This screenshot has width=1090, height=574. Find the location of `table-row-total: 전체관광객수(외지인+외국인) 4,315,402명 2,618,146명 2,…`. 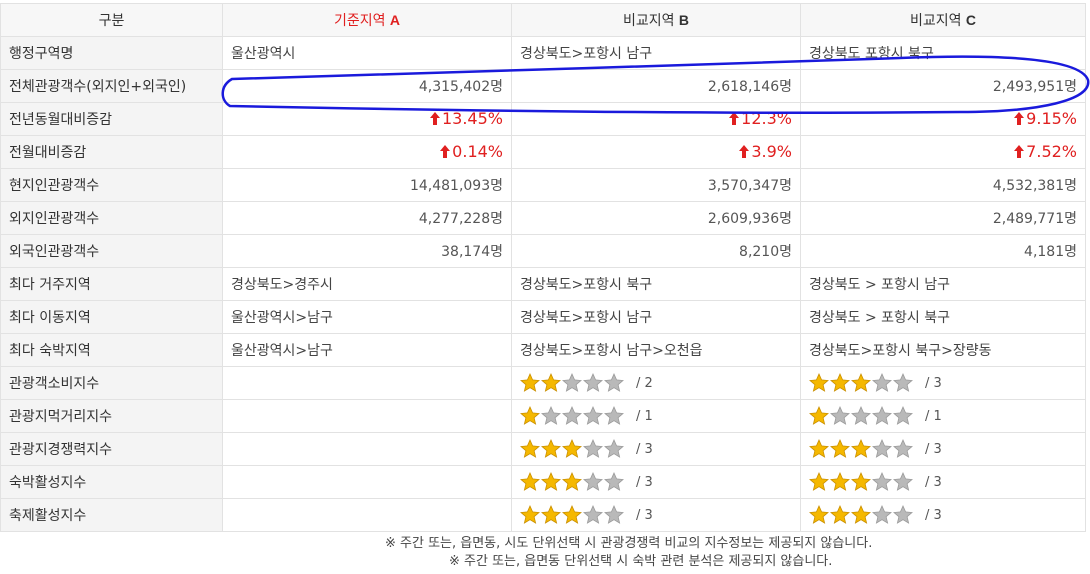

table-row-total: 전체관광객수(외지인+외국인) 4,315,402명 2,618,146명 2,… is located at coordinates (543, 86).